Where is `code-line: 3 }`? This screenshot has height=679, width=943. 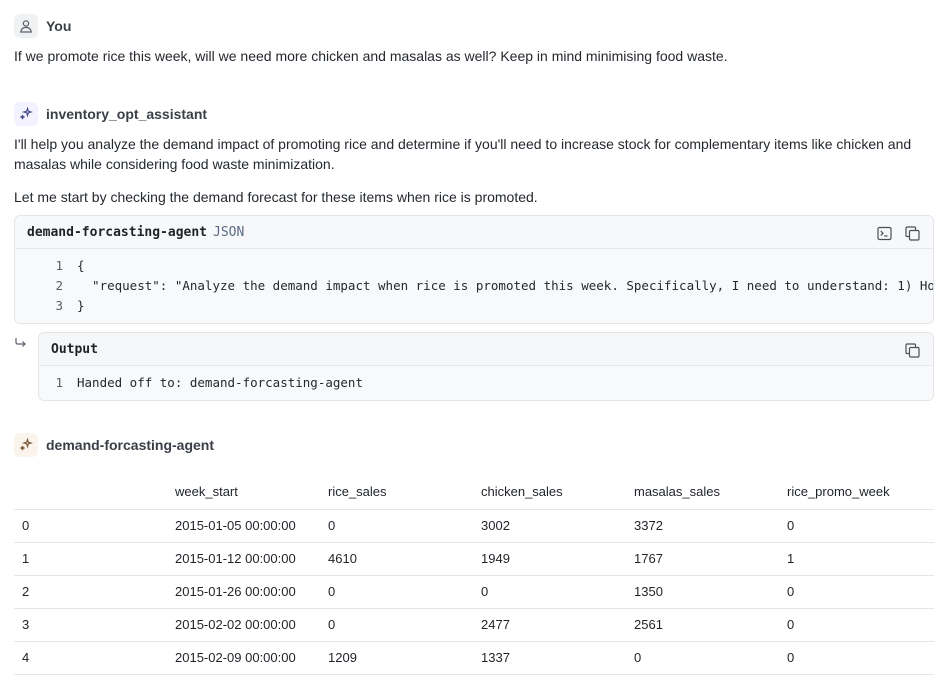 code-line: 3 } is located at coordinates (50, 305).